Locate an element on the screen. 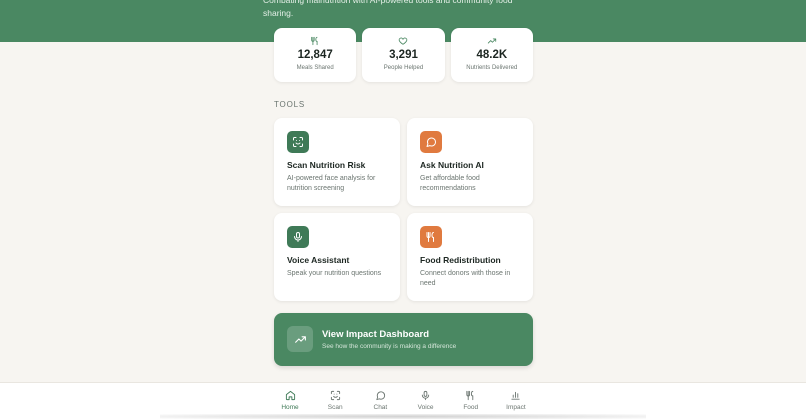 This screenshot has height=419, width=806. tool-title: Scan Nutrition Risk is located at coordinates (326, 165).